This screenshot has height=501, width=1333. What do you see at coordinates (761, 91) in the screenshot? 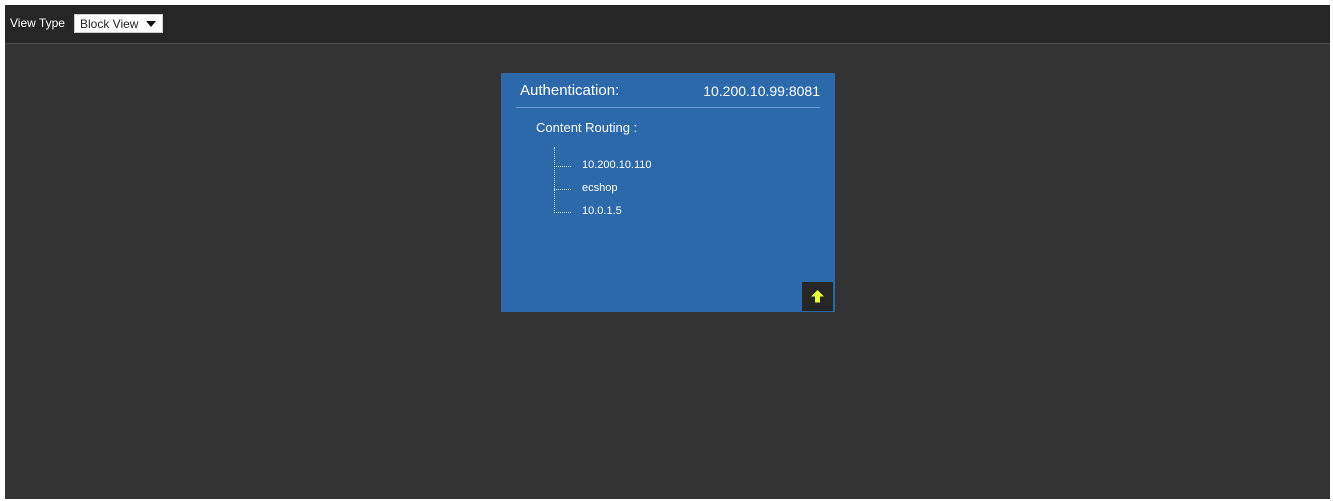
I see `authentication-address: 10.200.10.99:8081` at bounding box center [761, 91].